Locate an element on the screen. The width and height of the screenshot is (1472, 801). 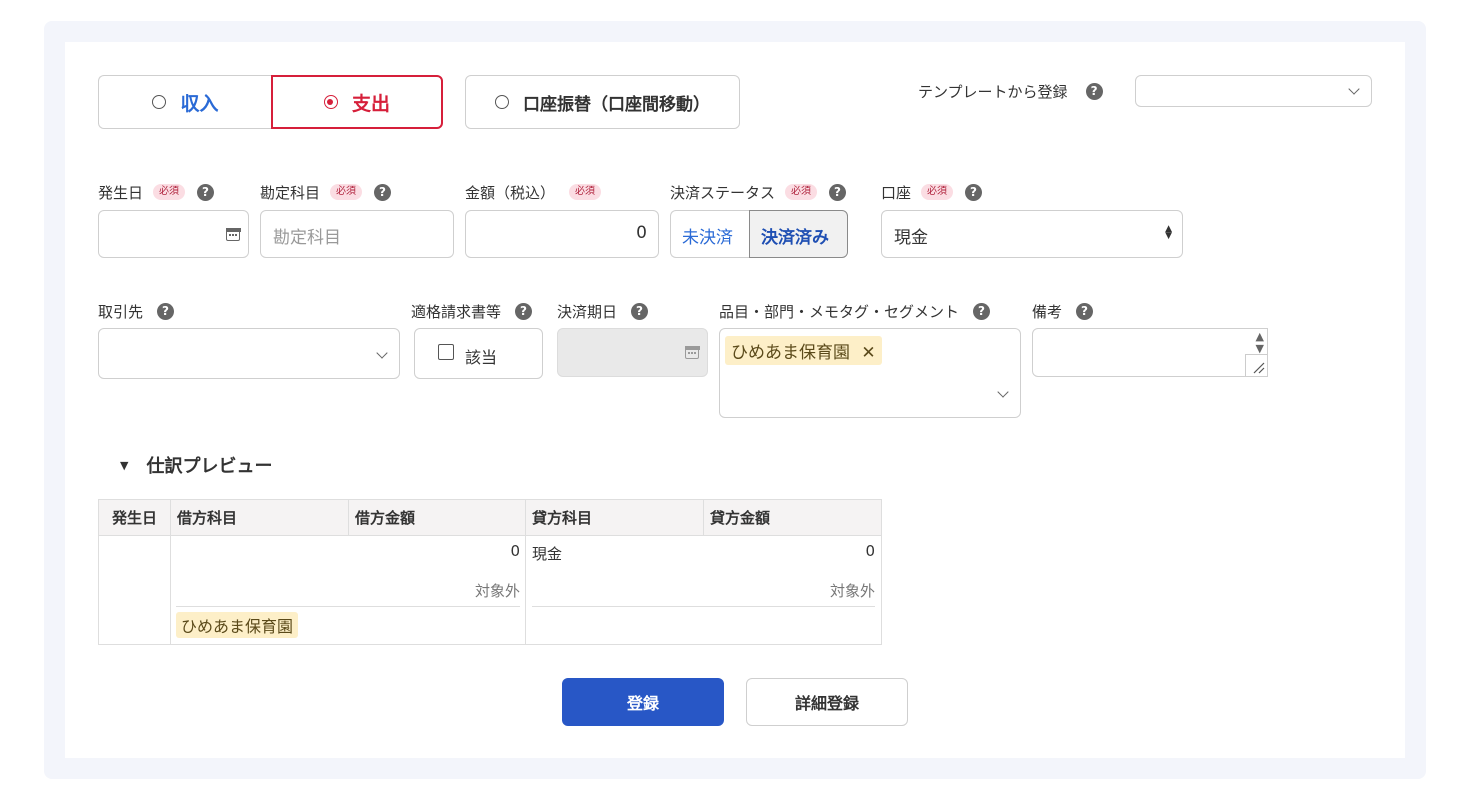
account-item-placeholder: 勘定科目 is located at coordinates (307, 238).